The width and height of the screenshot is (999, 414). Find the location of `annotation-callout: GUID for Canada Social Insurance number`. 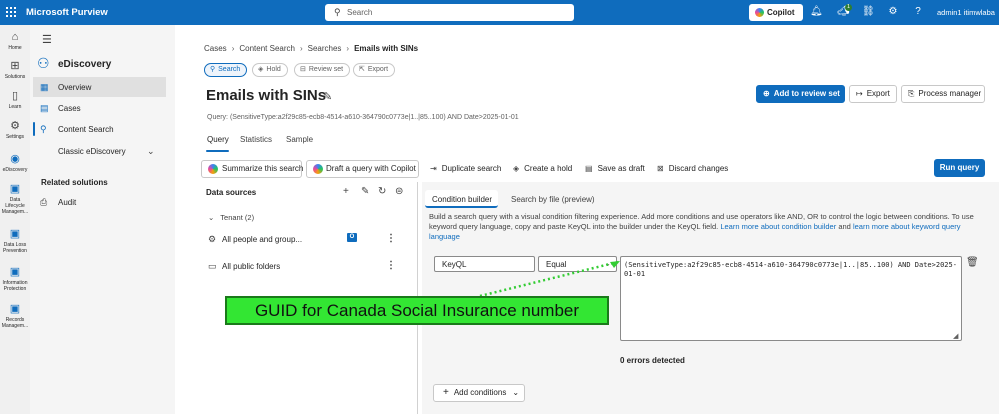

annotation-callout: GUID for Canada Social Insurance number is located at coordinates (417, 310).